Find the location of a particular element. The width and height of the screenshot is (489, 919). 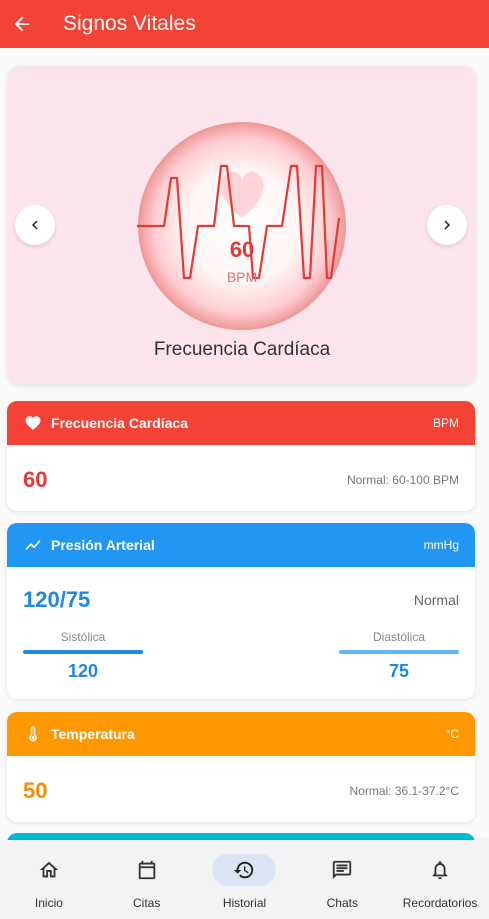

chevron-left-icon is located at coordinates (35, 225).